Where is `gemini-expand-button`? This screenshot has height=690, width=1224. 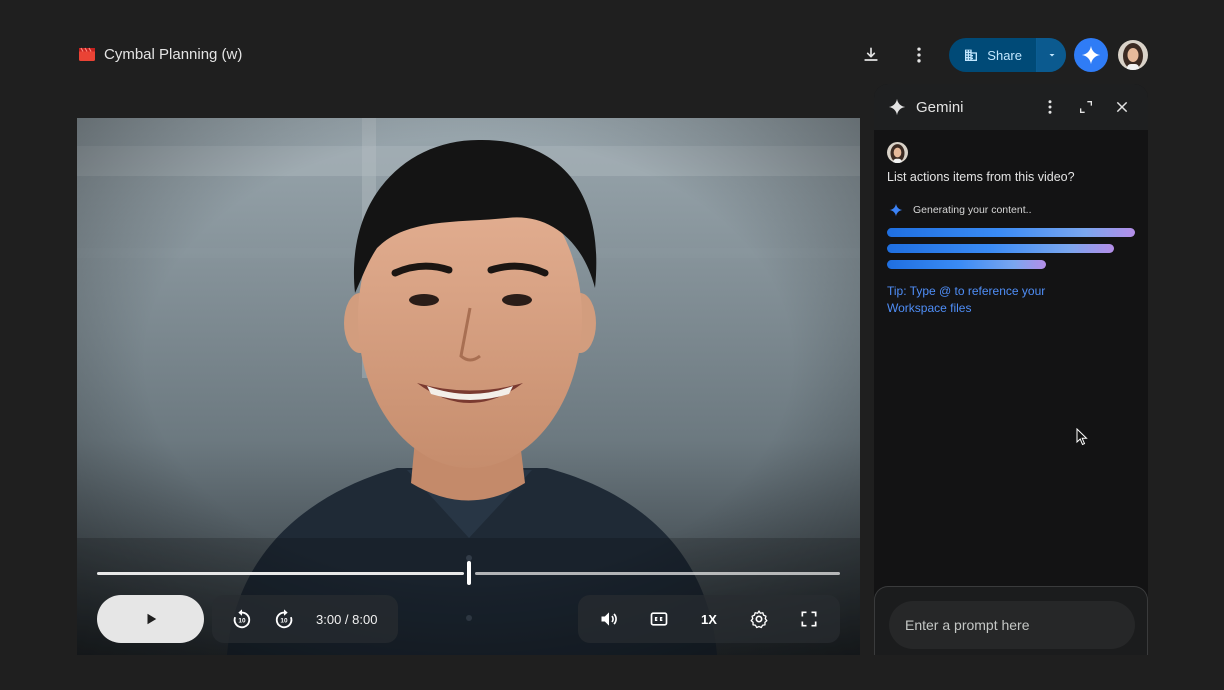 gemini-expand-button is located at coordinates (1086, 107).